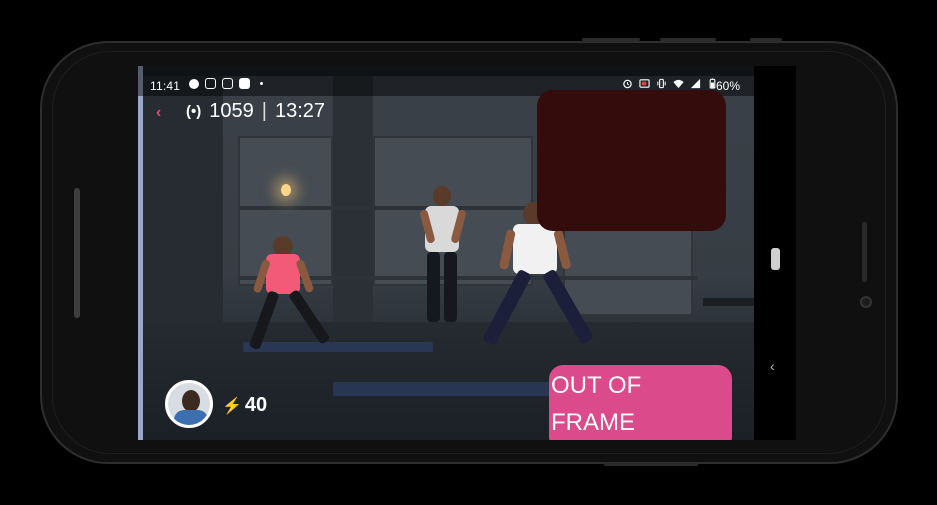 This screenshot has height=505, width=937. I want to click on live-session-info: (•) 1059 | 13:27, so click(240, 111).